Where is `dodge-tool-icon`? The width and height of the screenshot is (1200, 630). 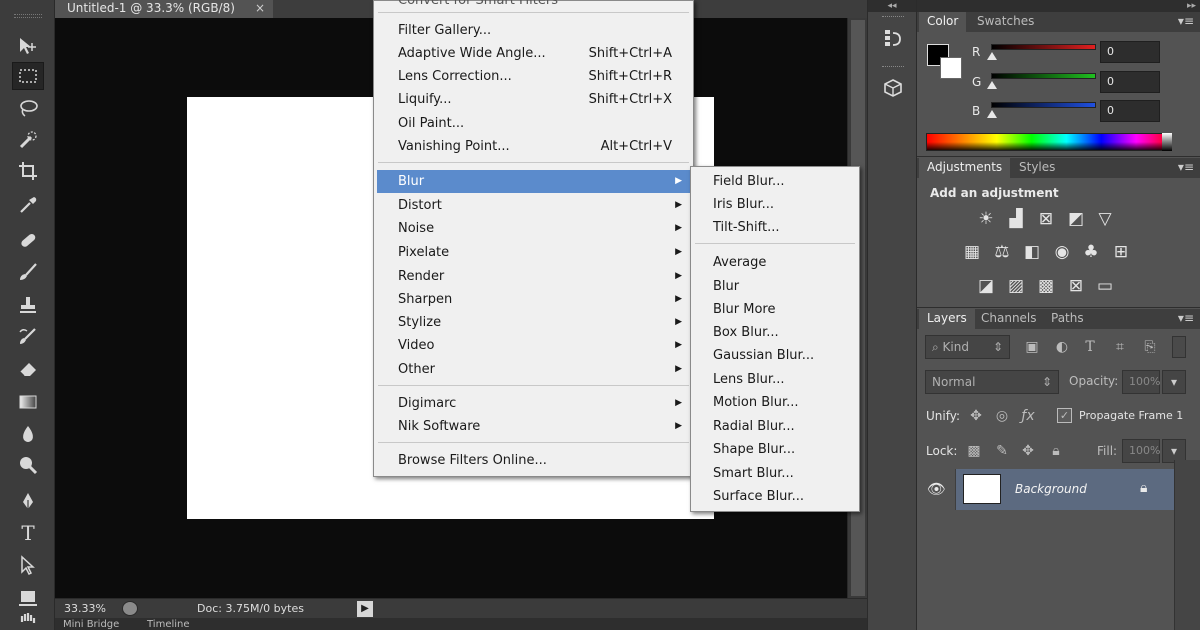 dodge-tool-icon is located at coordinates (28, 465).